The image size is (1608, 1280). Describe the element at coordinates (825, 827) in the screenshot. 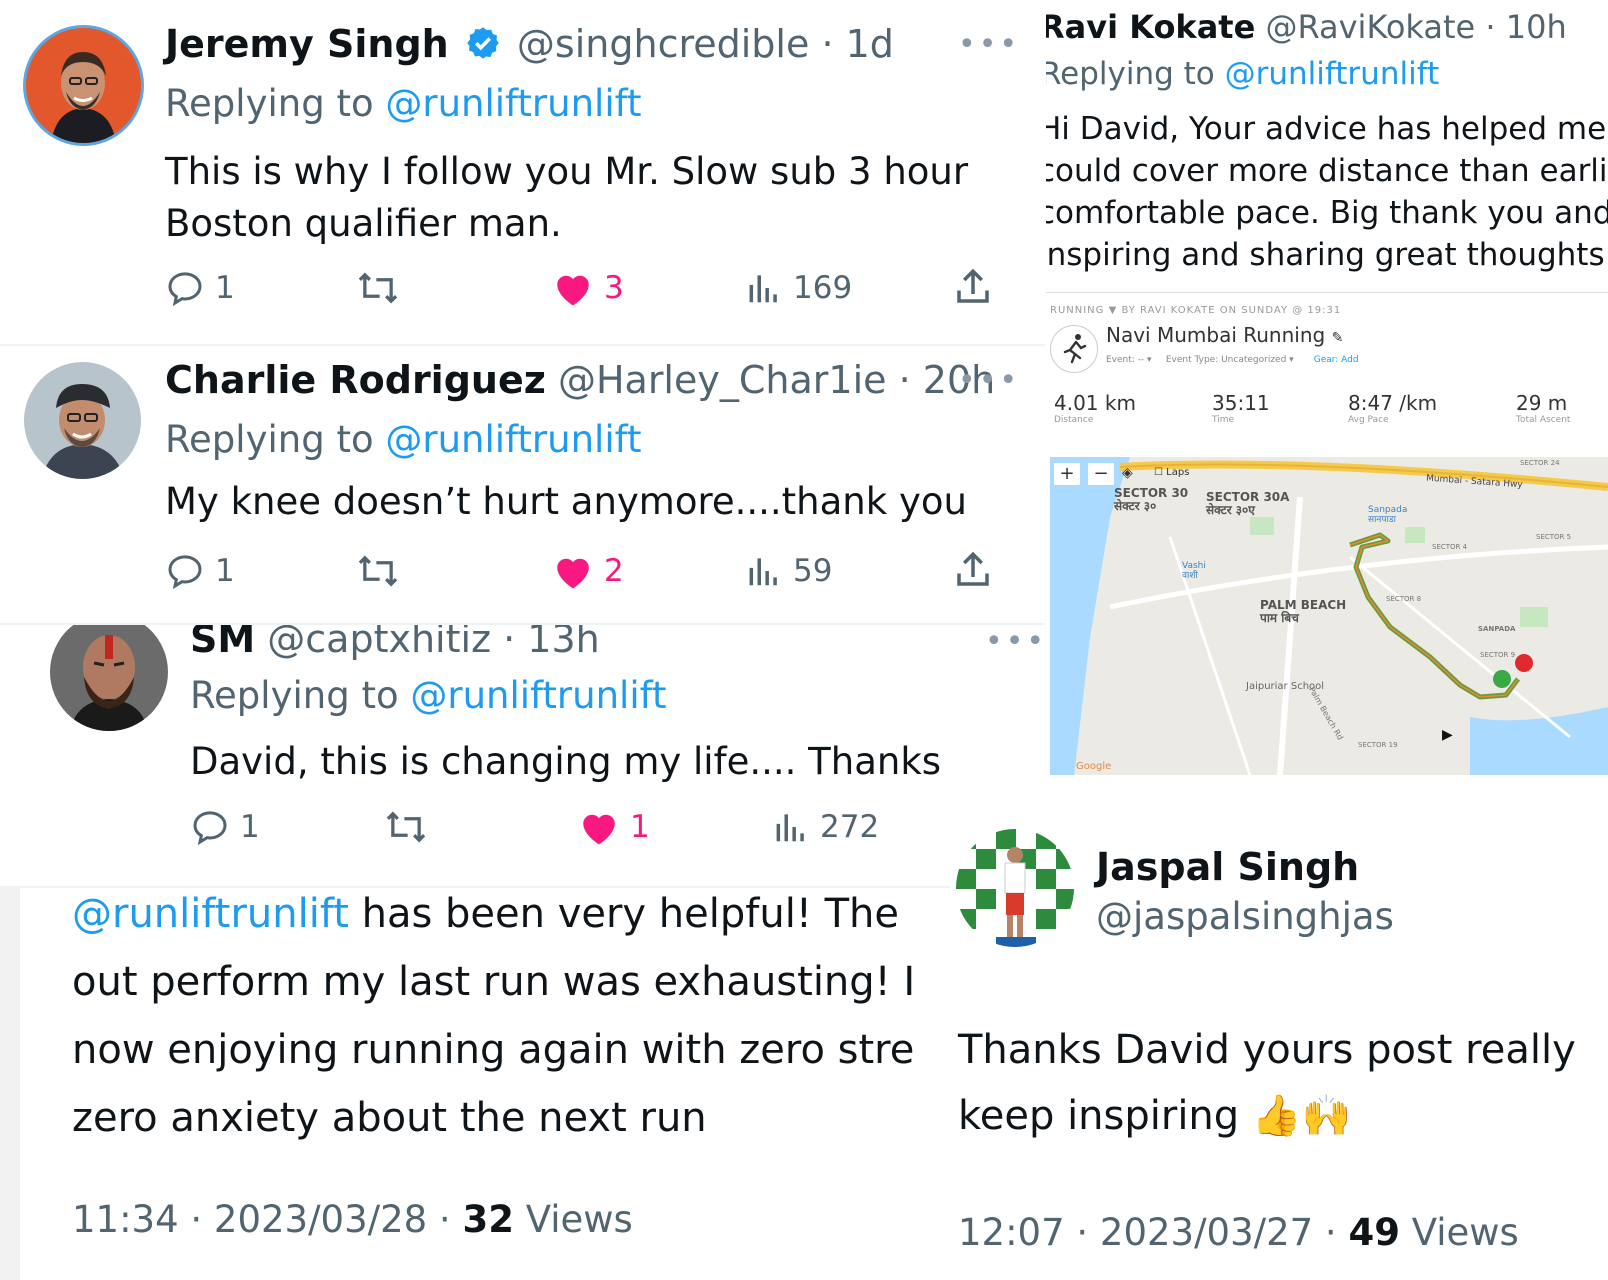

I see `views-button: 272` at that location.